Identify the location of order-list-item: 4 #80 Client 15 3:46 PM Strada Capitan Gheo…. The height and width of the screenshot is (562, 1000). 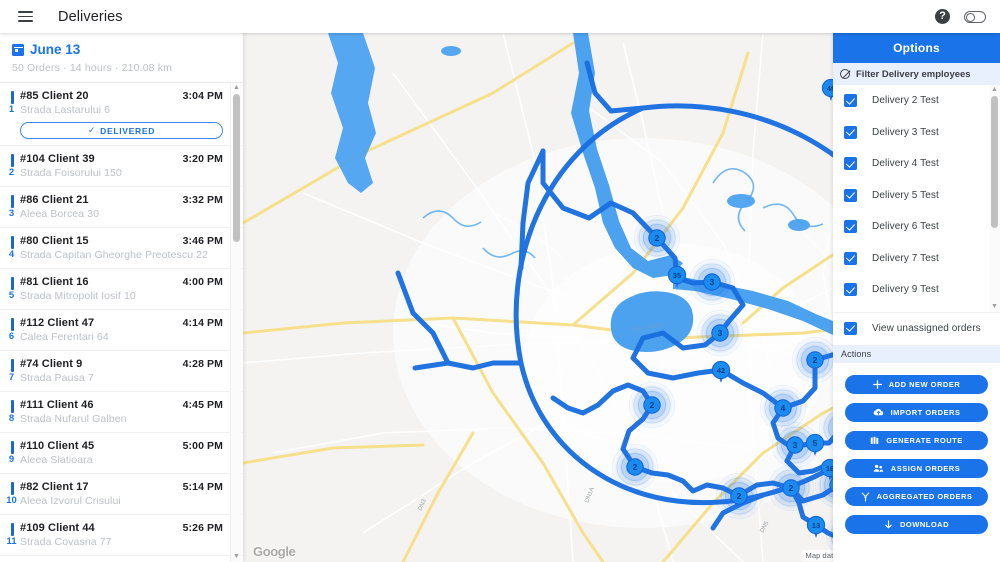
(121, 248).